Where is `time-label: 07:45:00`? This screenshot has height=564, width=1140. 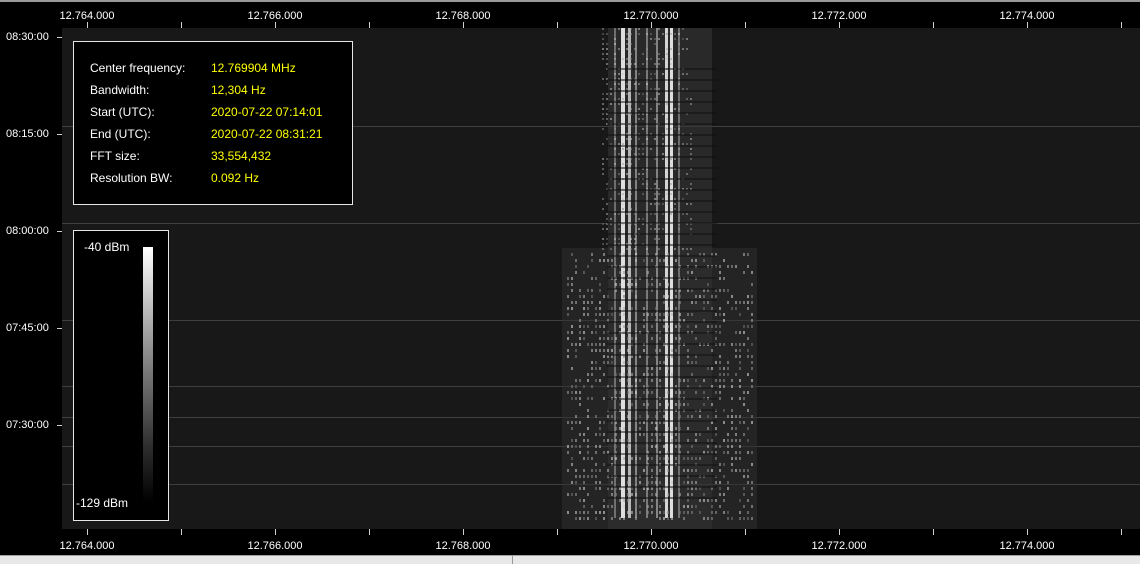 time-label: 07:45:00 is located at coordinates (27, 328).